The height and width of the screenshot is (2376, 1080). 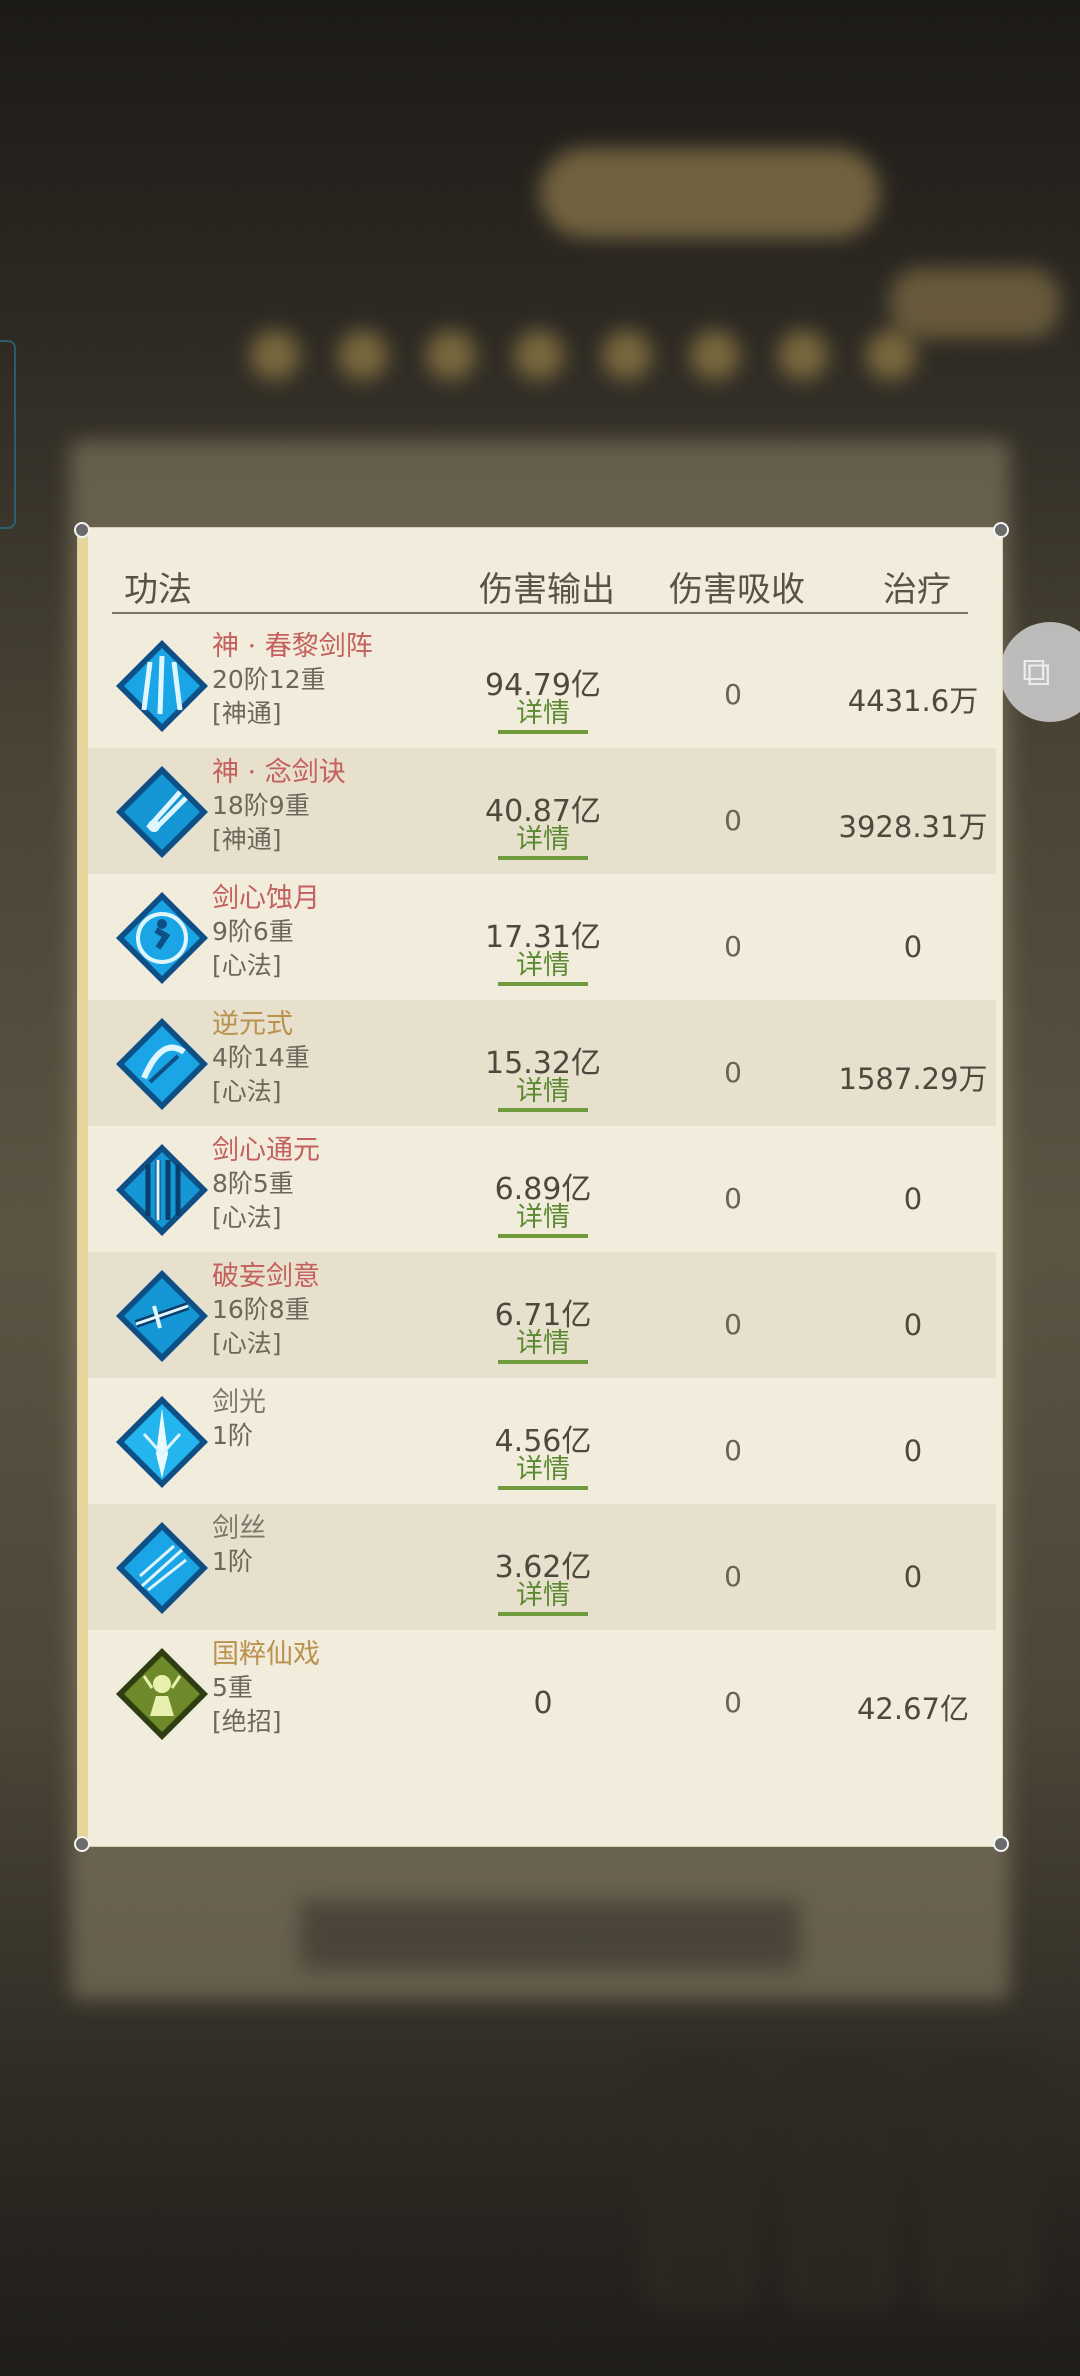 What do you see at coordinates (158, 590) in the screenshot?
I see `header-skill: 功法` at bounding box center [158, 590].